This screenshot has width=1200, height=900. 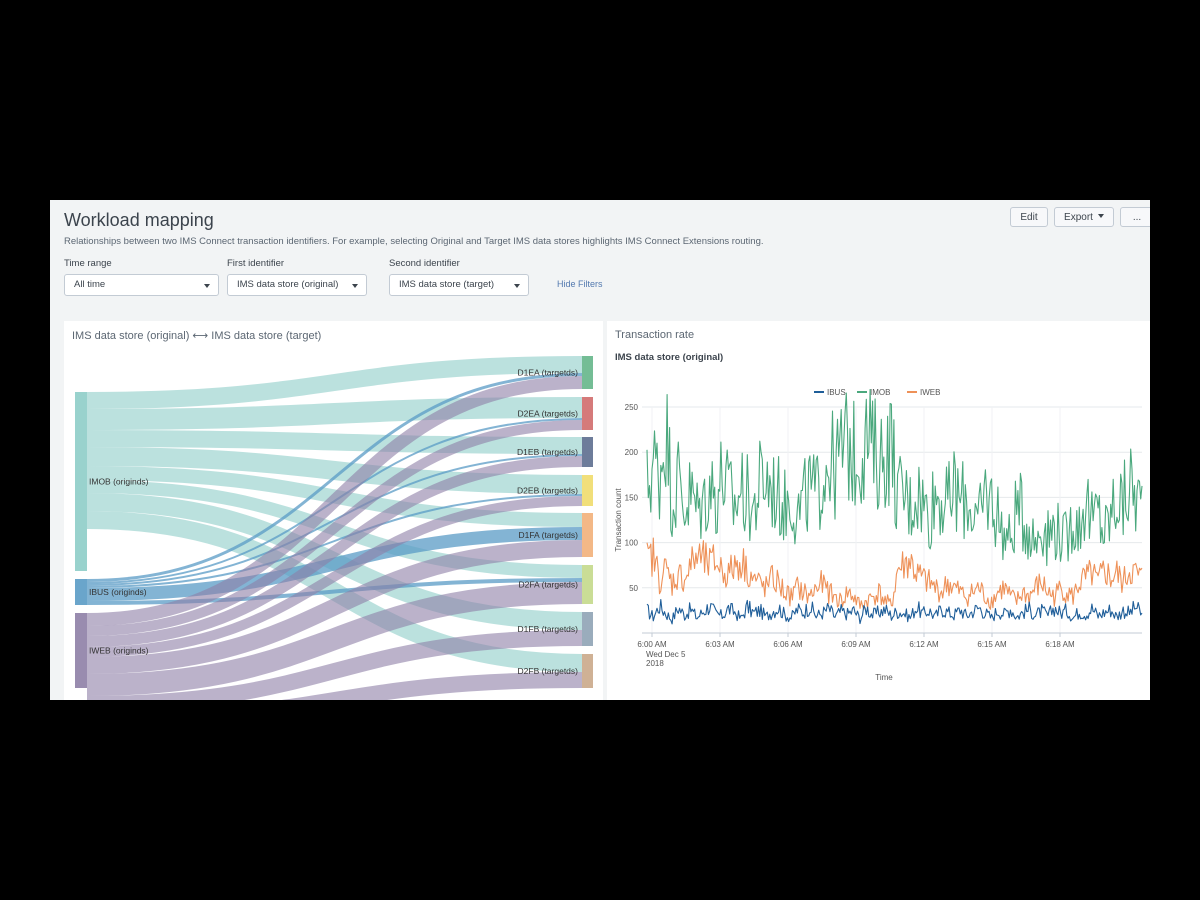 I want to click on time-range-value: All time, so click(x=90, y=284).